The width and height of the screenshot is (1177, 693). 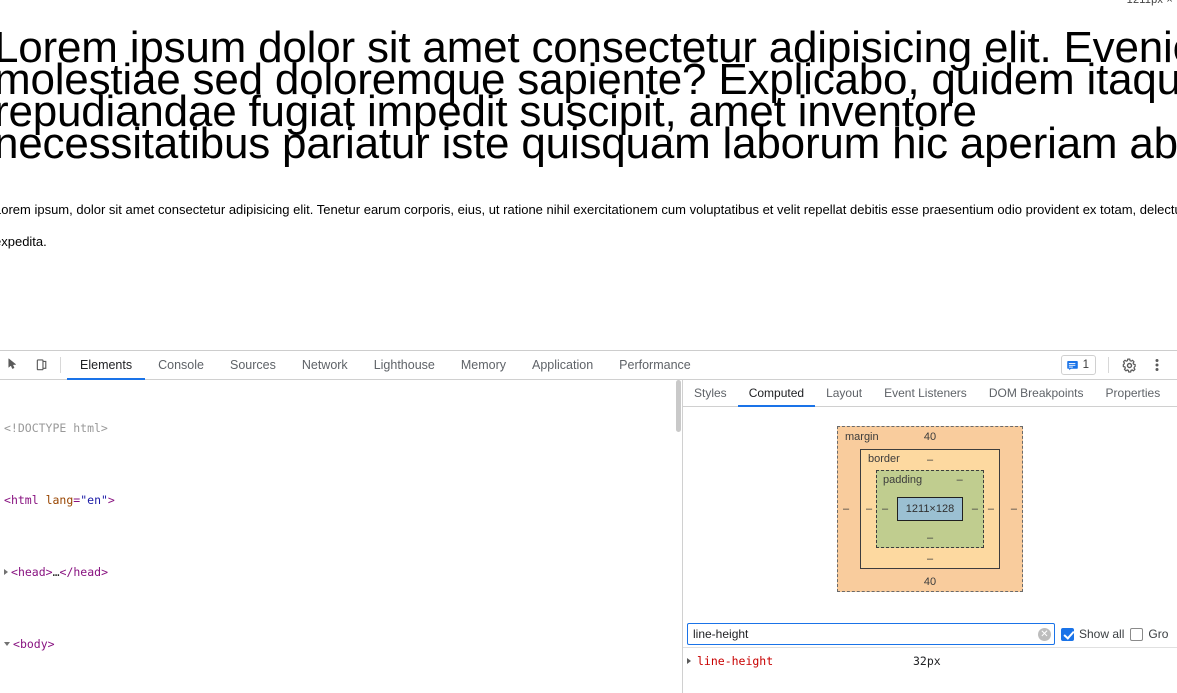 I want to click on clear-icon: ✕, so click(x=1044, y=634).